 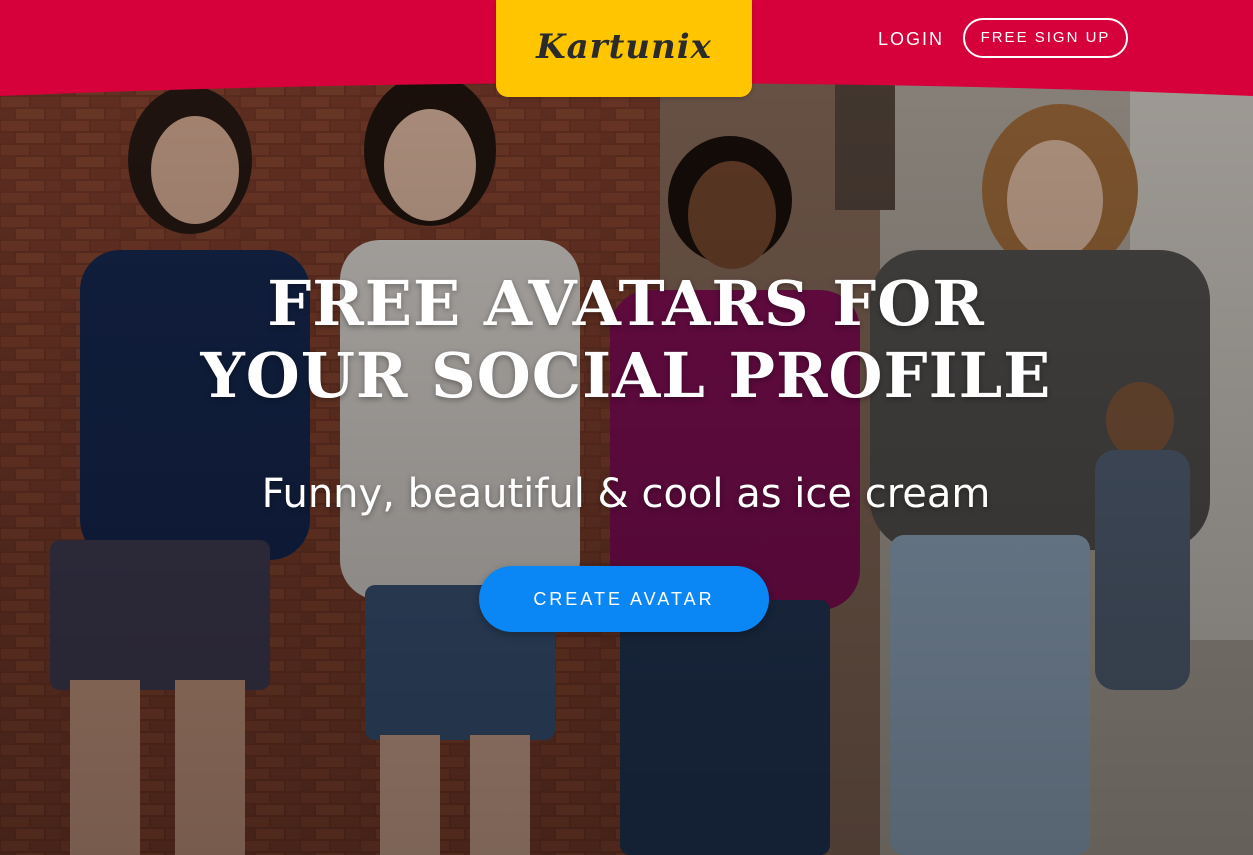 I want to click on headline-line-2: YOUR SOCIAL PROFILE, so click(x=626, y=375).